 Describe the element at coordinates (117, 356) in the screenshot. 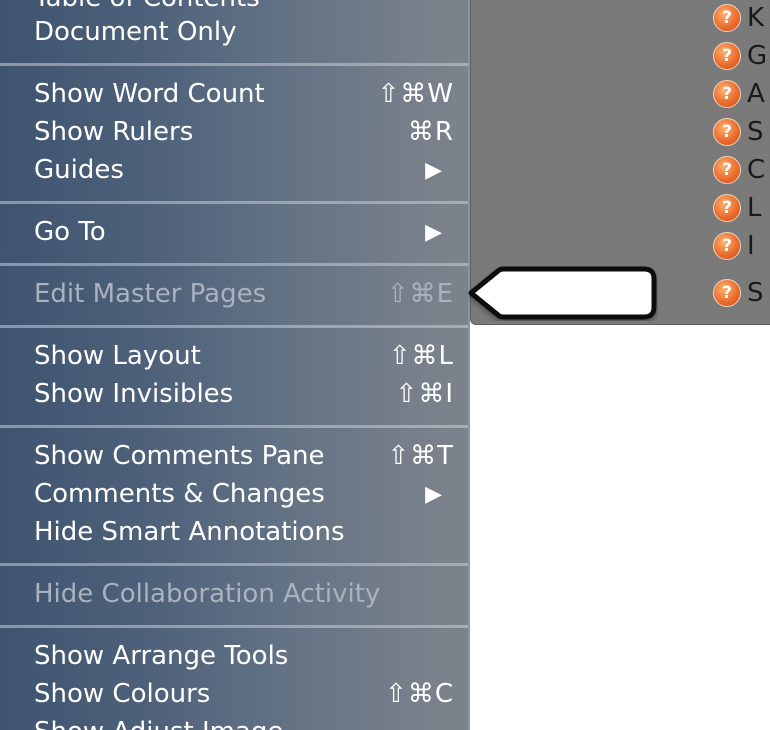

I see `menu-item-label: Show Layout` at that location.